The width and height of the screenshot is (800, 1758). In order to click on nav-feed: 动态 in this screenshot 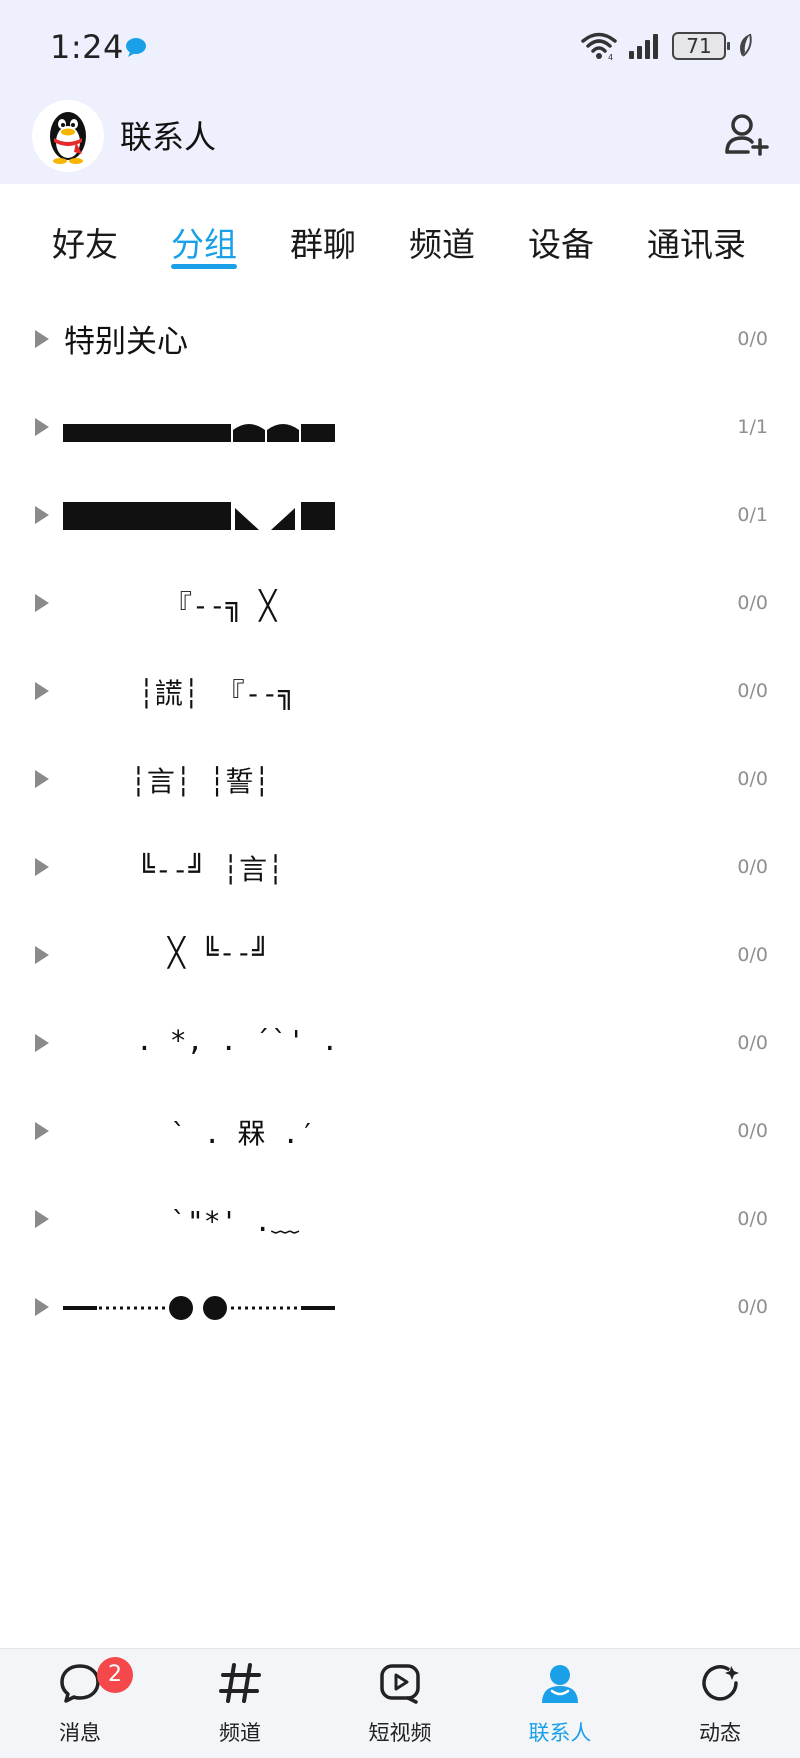, I will do `click(720, 1703)`.